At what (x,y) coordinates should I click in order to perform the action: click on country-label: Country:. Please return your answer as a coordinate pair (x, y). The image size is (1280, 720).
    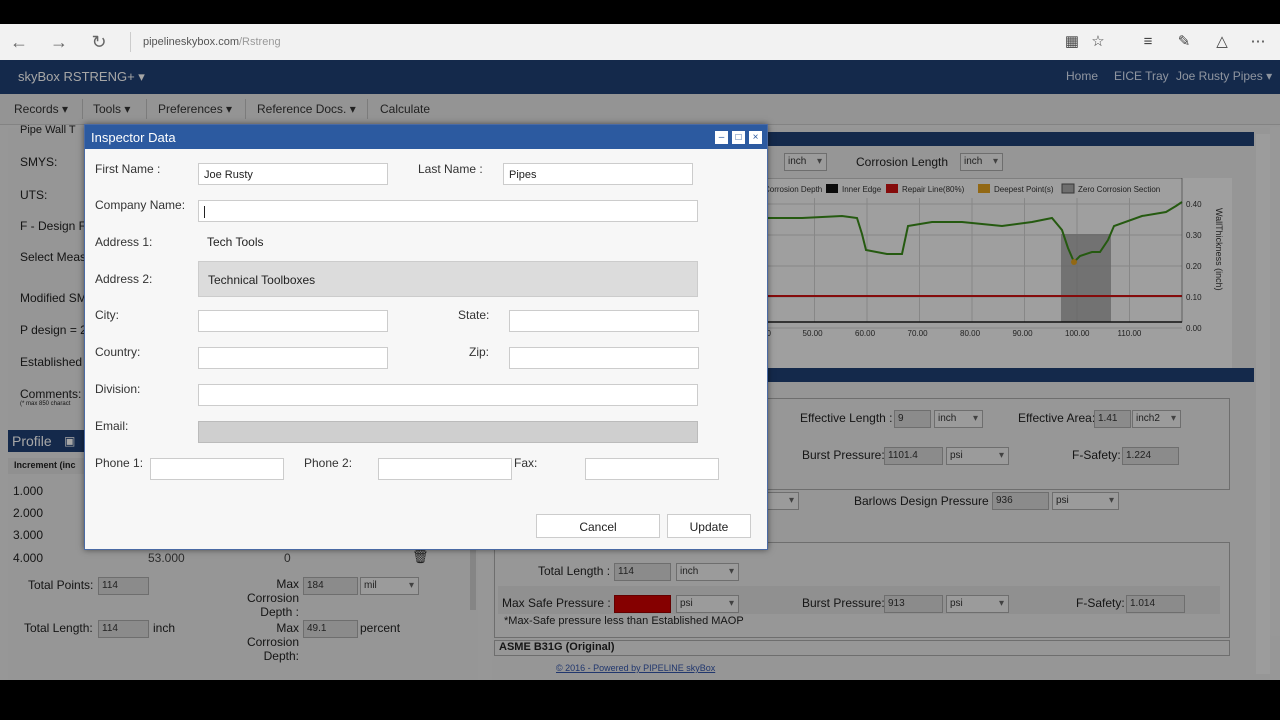
    Looking at the image, I should click on (118, 352).